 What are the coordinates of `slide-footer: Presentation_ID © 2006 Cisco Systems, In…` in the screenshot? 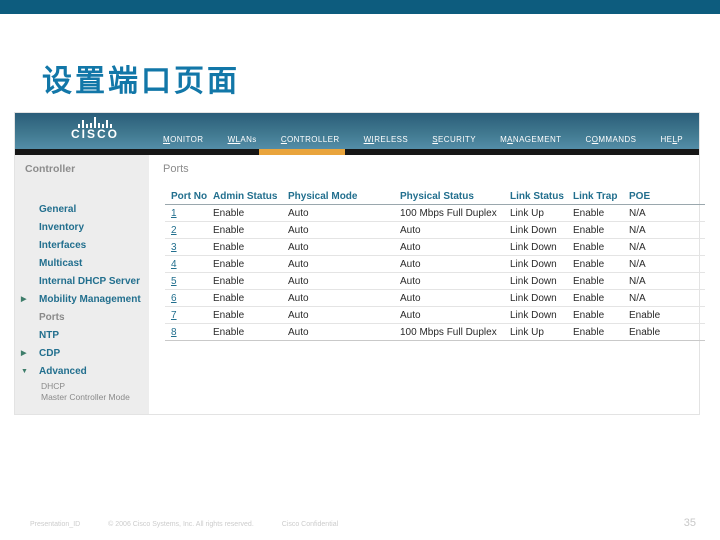 It's located at (197, 524).